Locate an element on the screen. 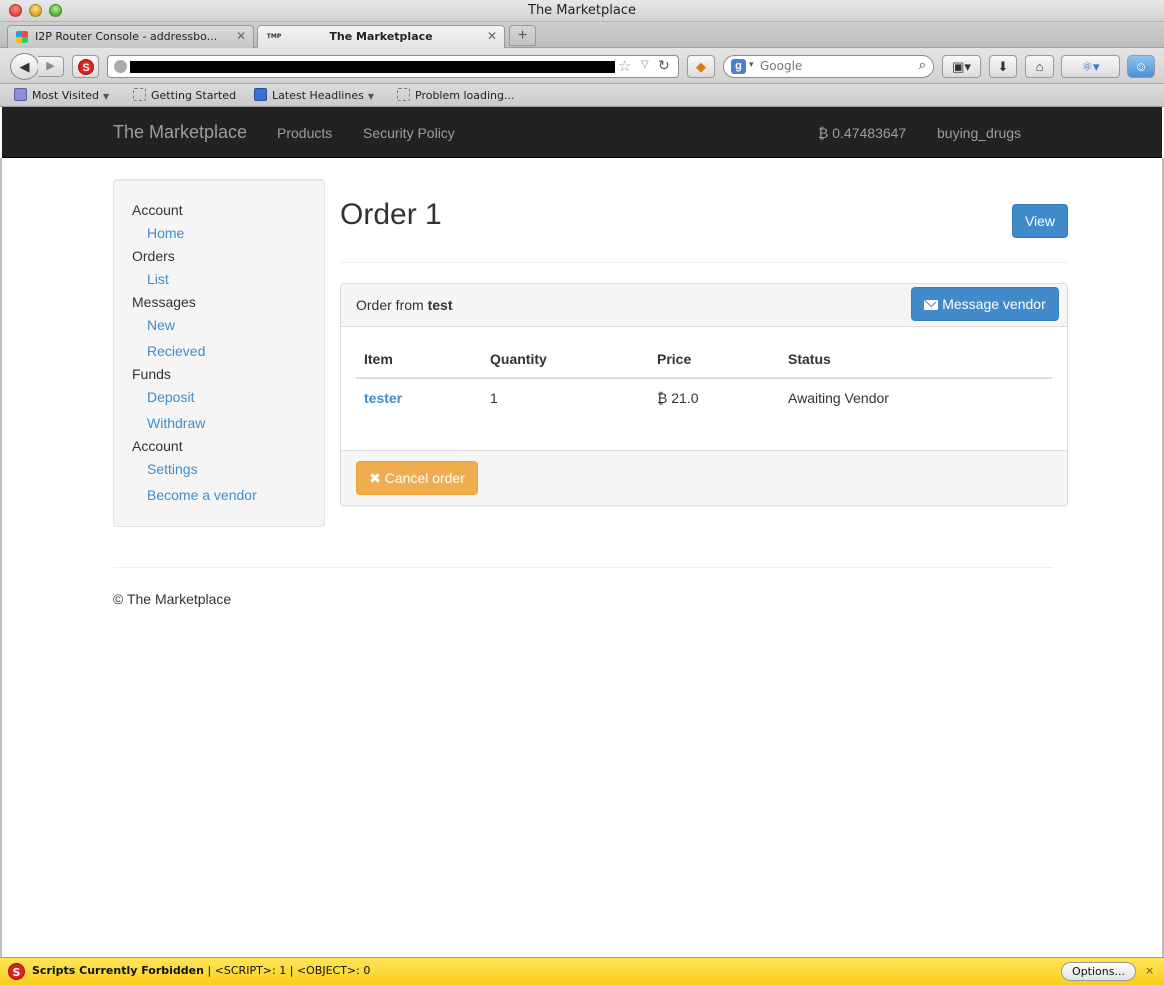 The image size is (1164, 985). bookmark-most-visited: Most Visited ▼ is located at coordinates (61, 96).